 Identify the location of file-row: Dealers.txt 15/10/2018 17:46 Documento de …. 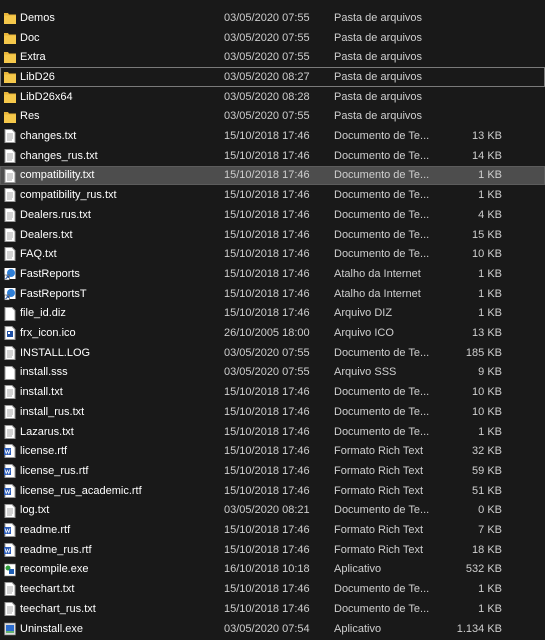
(272, 235).